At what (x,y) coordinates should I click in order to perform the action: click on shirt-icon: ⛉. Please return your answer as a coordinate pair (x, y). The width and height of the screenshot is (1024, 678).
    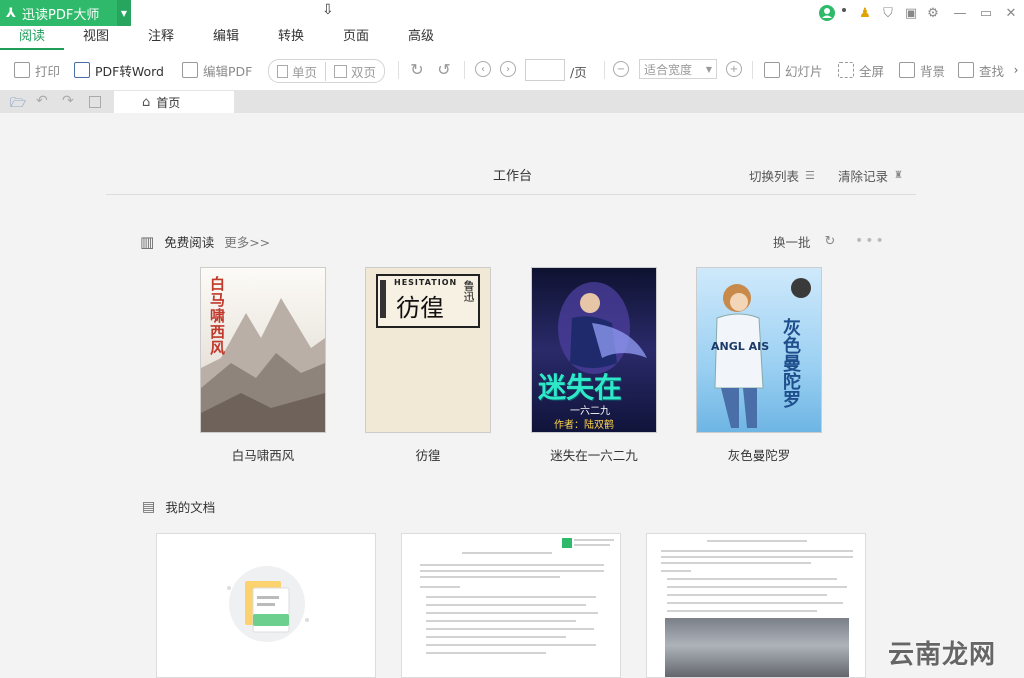
    Looking at the image, I should click on (888, 13).